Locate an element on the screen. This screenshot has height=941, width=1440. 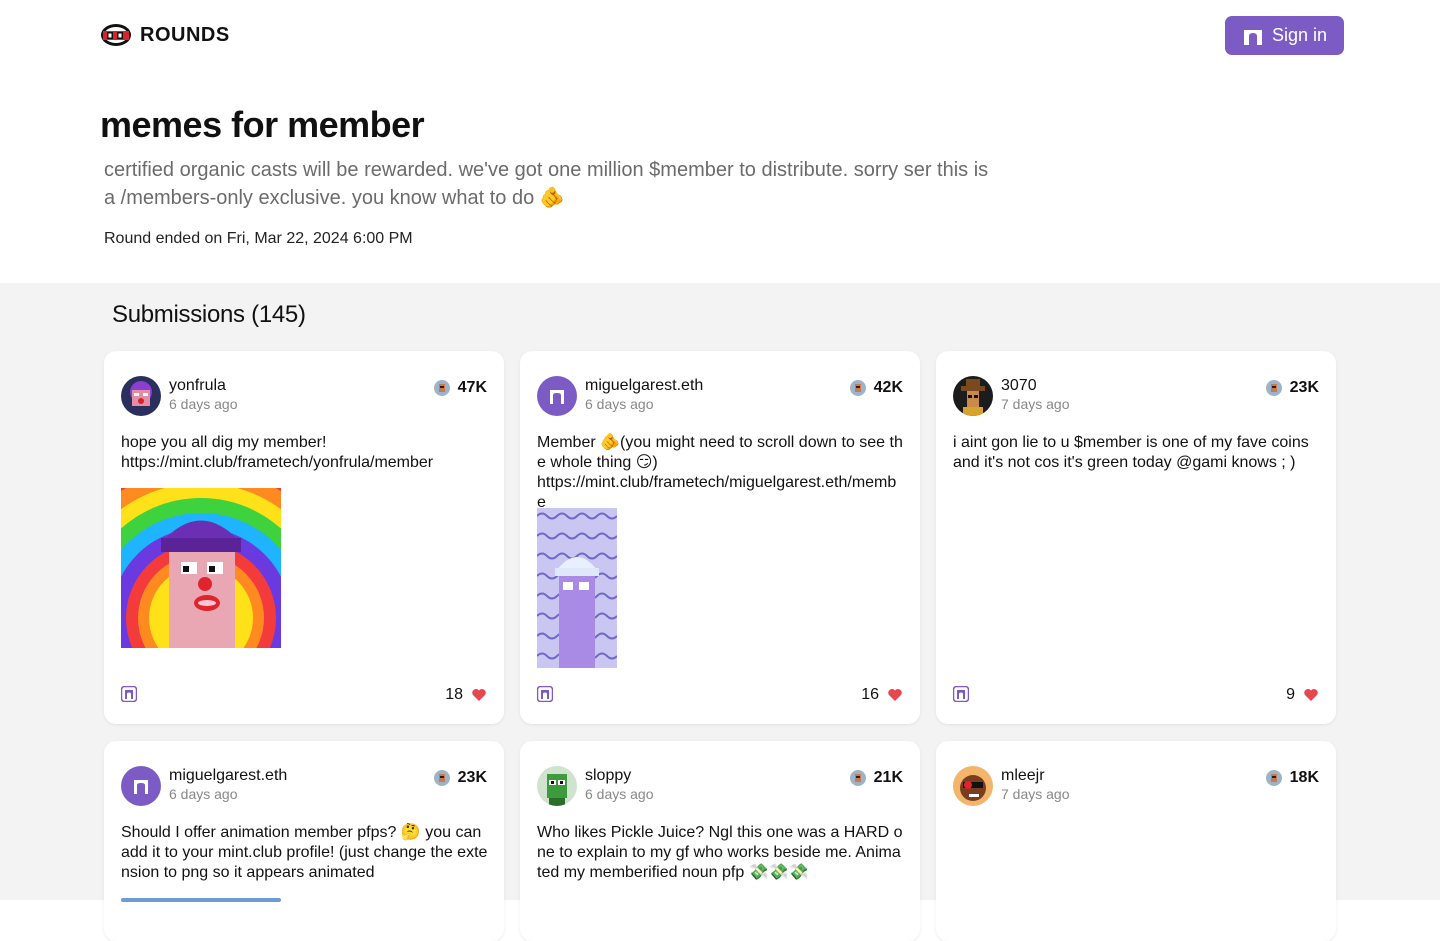
brand-logo: ROUNDS is located at coordinates (165, 35).